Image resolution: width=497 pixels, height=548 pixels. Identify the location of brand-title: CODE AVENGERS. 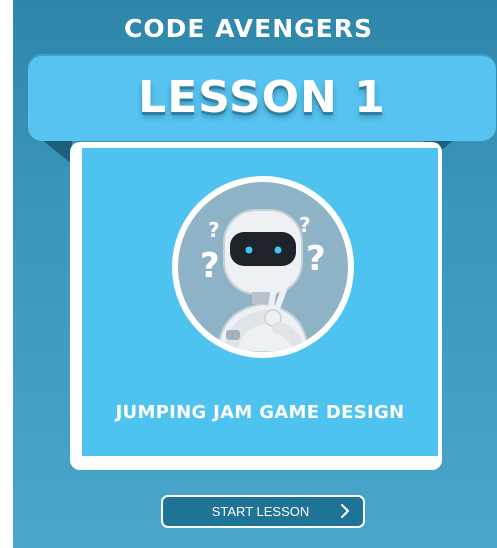
(248, 28).